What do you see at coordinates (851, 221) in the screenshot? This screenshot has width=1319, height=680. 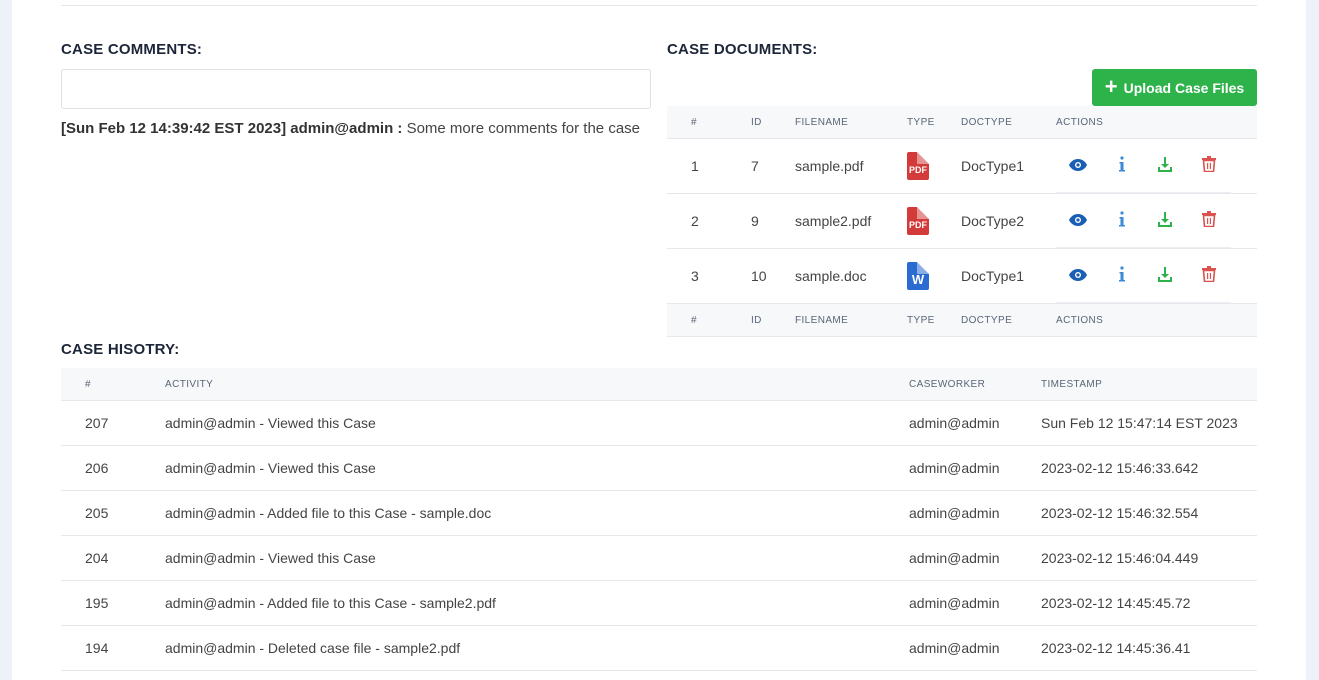 I see `document-filename: sample2.pdf` at bounding box center [851, 221].